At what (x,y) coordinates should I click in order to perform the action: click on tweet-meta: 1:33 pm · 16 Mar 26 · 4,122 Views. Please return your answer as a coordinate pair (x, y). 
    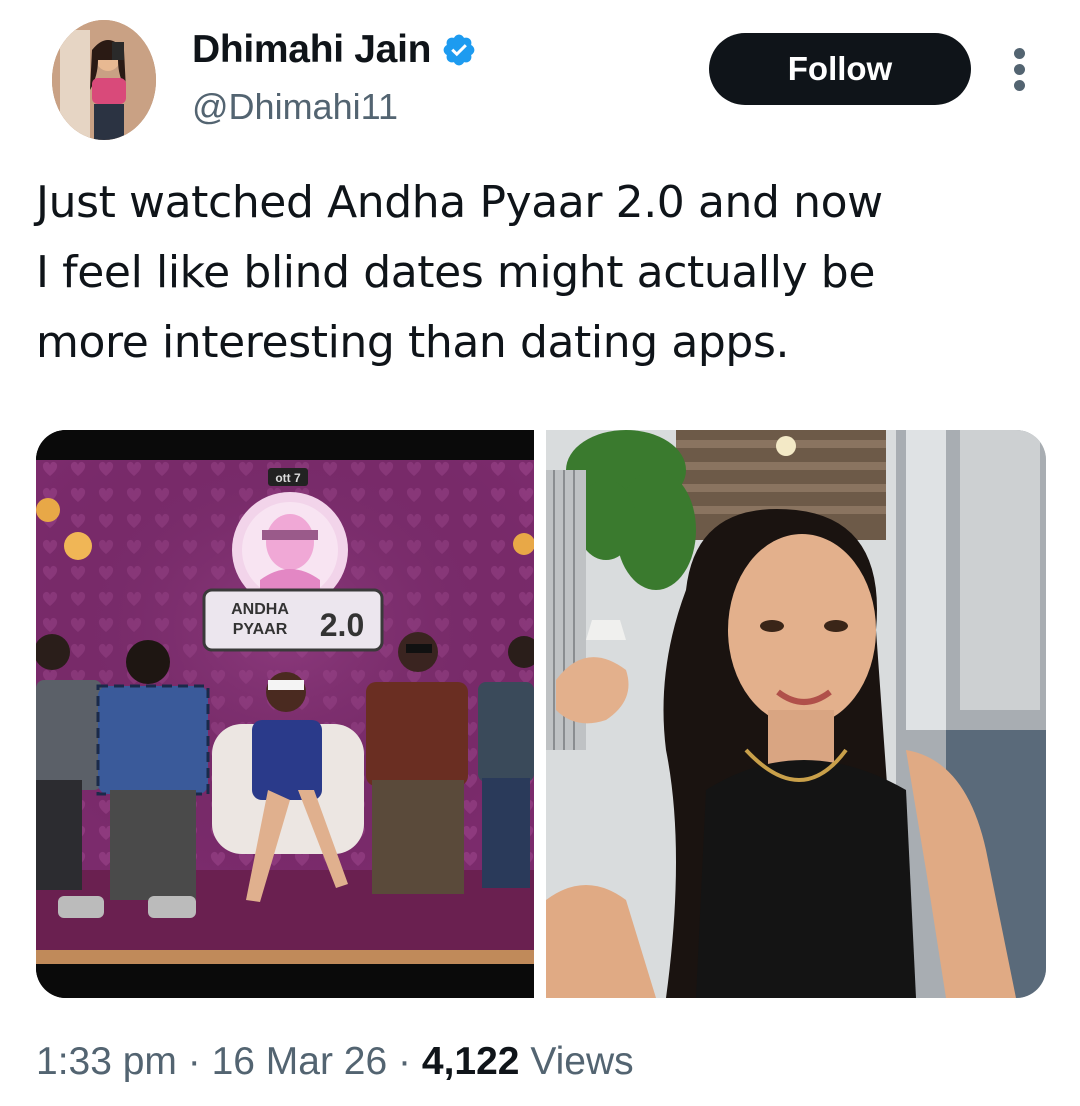
    Looking at the image, I should click on (335, 1062).